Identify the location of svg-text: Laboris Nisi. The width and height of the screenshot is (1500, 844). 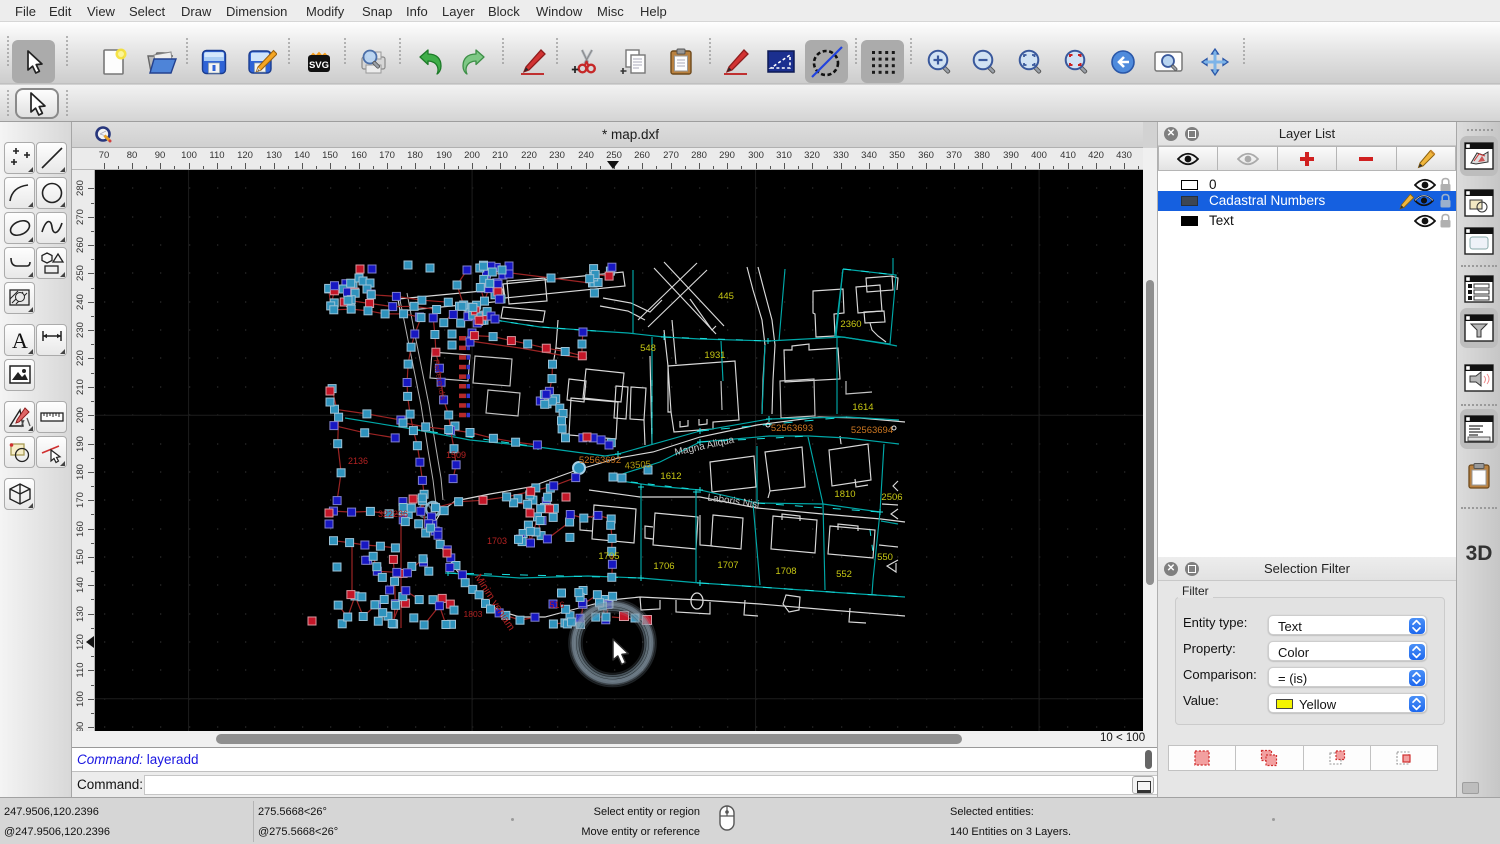
(733, 501).